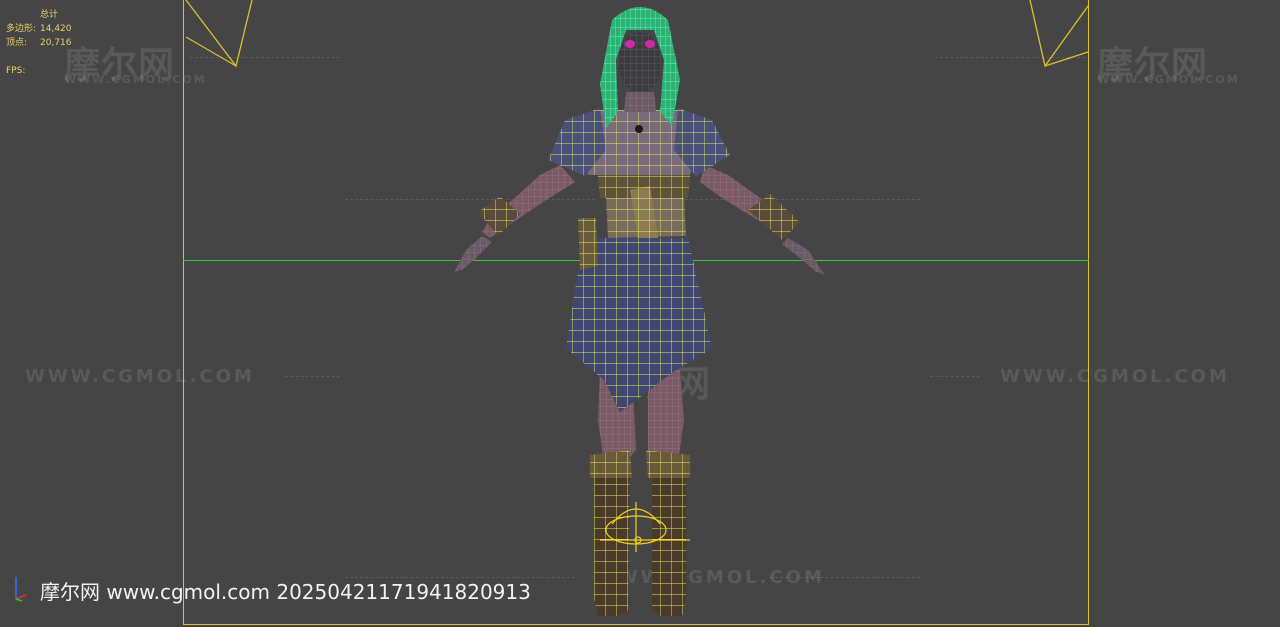  I want to click on polygons-value: 14,420, so click(56, 29).